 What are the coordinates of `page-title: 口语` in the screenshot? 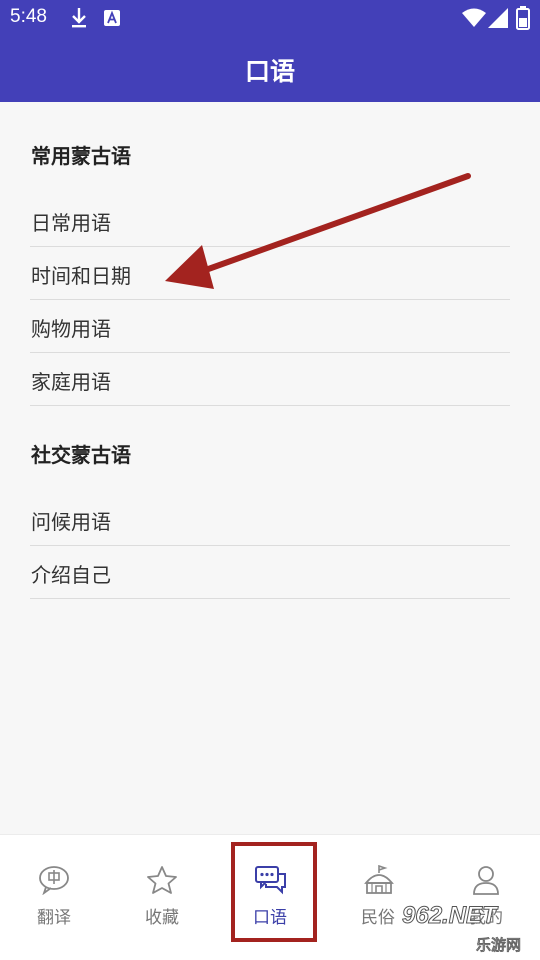 It's located at (269, 71).